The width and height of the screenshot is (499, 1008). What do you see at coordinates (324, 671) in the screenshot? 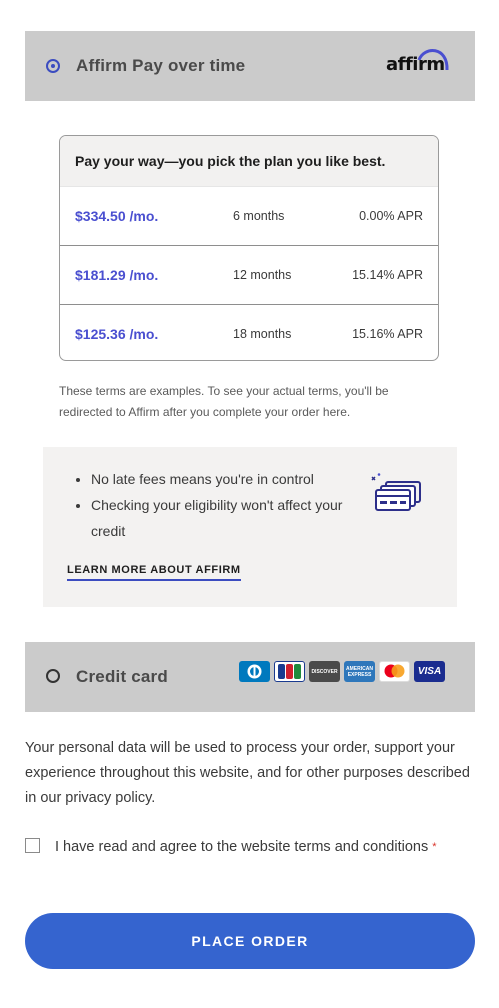
I see `discover-logo: DISCOVER` at bounding box center [324, 671].